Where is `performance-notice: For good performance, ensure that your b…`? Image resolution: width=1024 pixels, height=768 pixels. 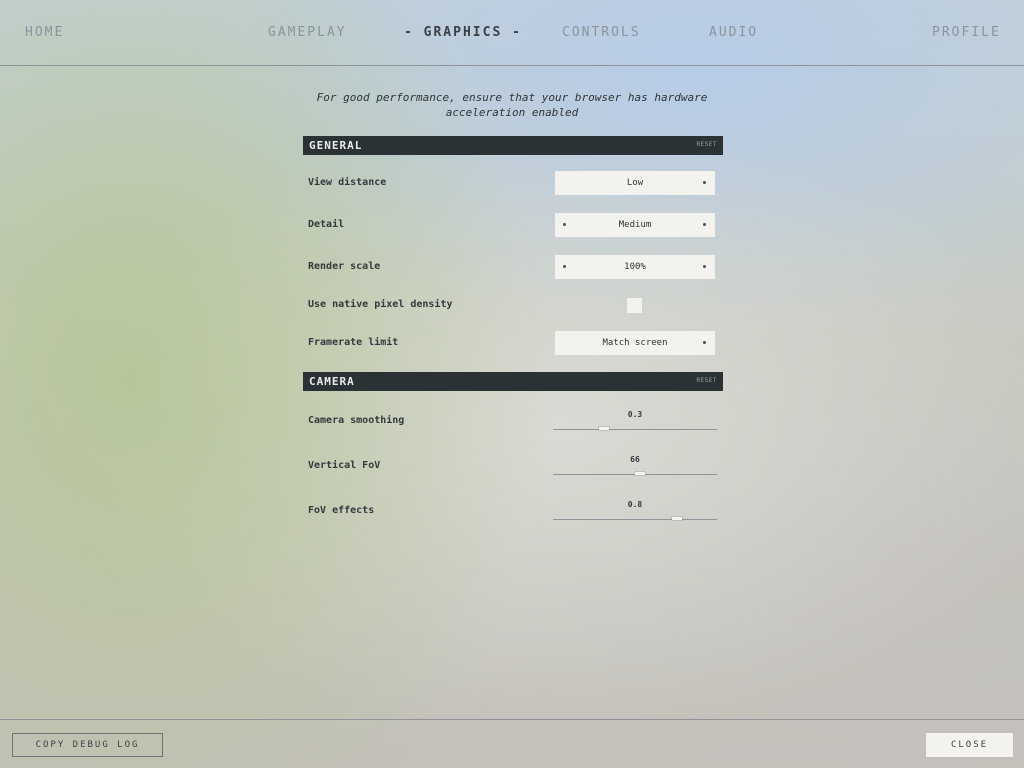
performance-notice: For good performance, ensure that your b… is located at coordinates (512, 105).